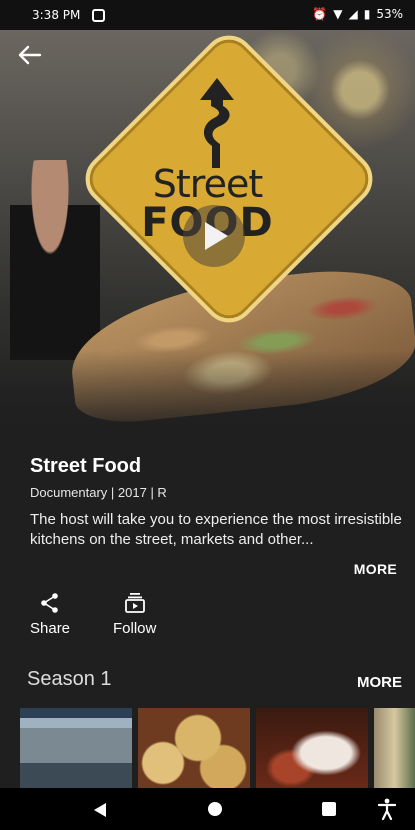 This screenshot has width=415, height=830. Describe the element at coordinates (56, 15) in the screenshot. I see `status-time: 3:38 PM` at that location.